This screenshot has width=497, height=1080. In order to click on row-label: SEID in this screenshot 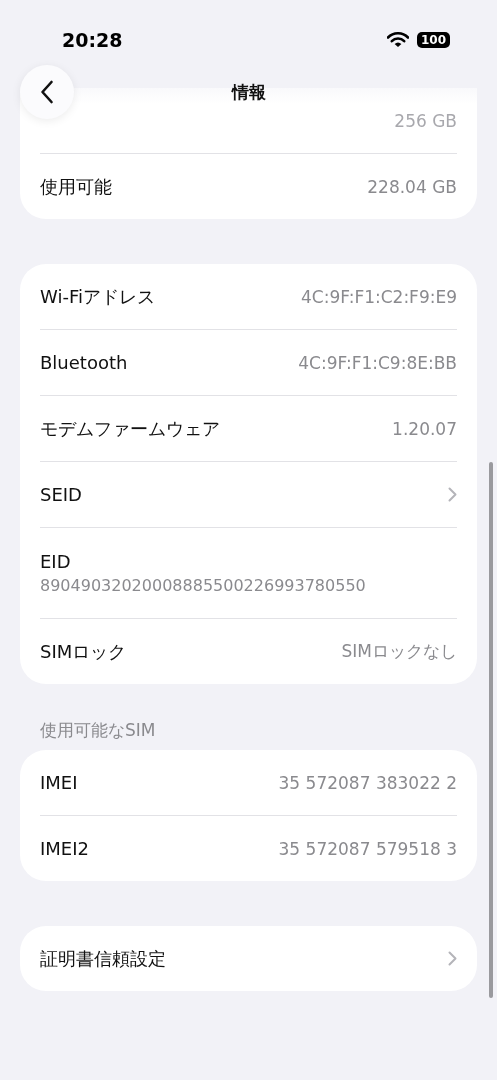, I will do `click(61, 494)`.